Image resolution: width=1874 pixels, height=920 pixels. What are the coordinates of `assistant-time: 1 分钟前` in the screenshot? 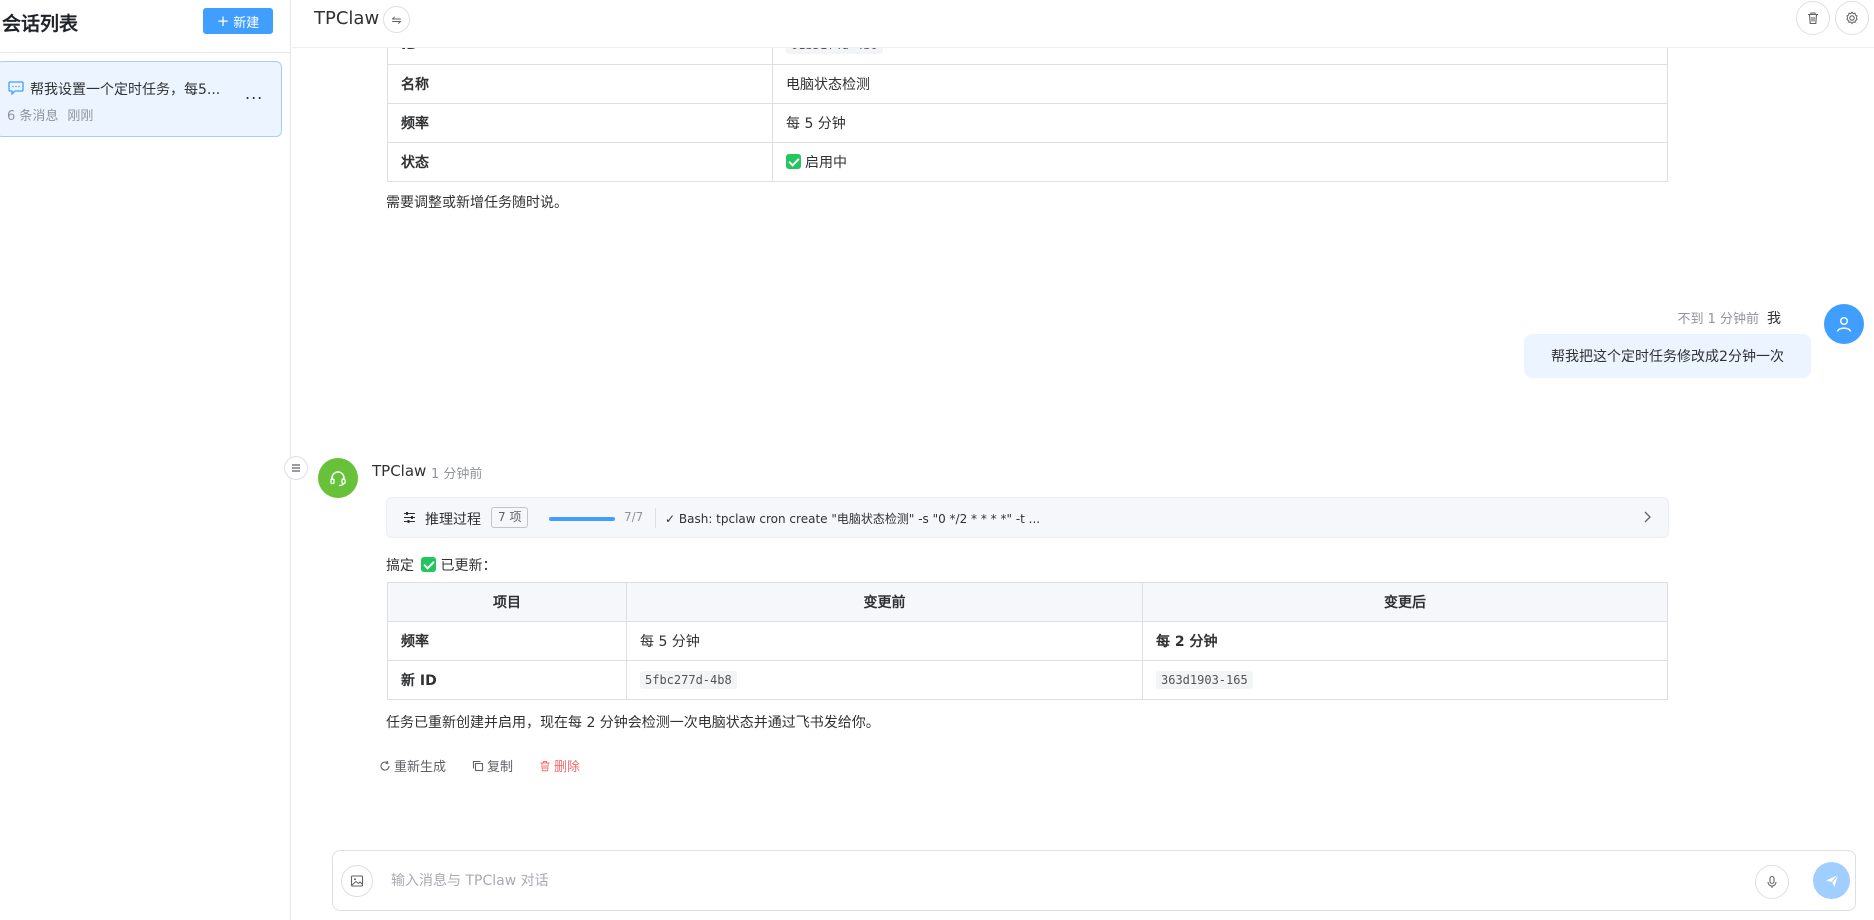 It's located at (457, 474).